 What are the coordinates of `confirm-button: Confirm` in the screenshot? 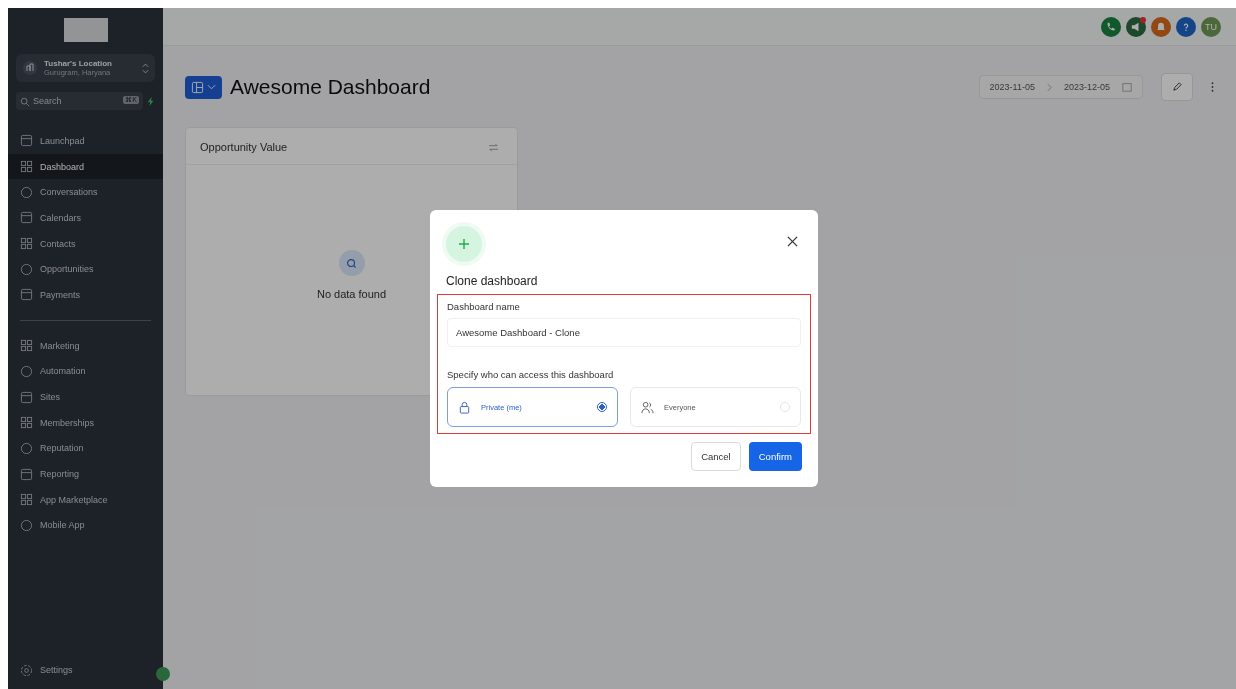 It's located at (775, 456).